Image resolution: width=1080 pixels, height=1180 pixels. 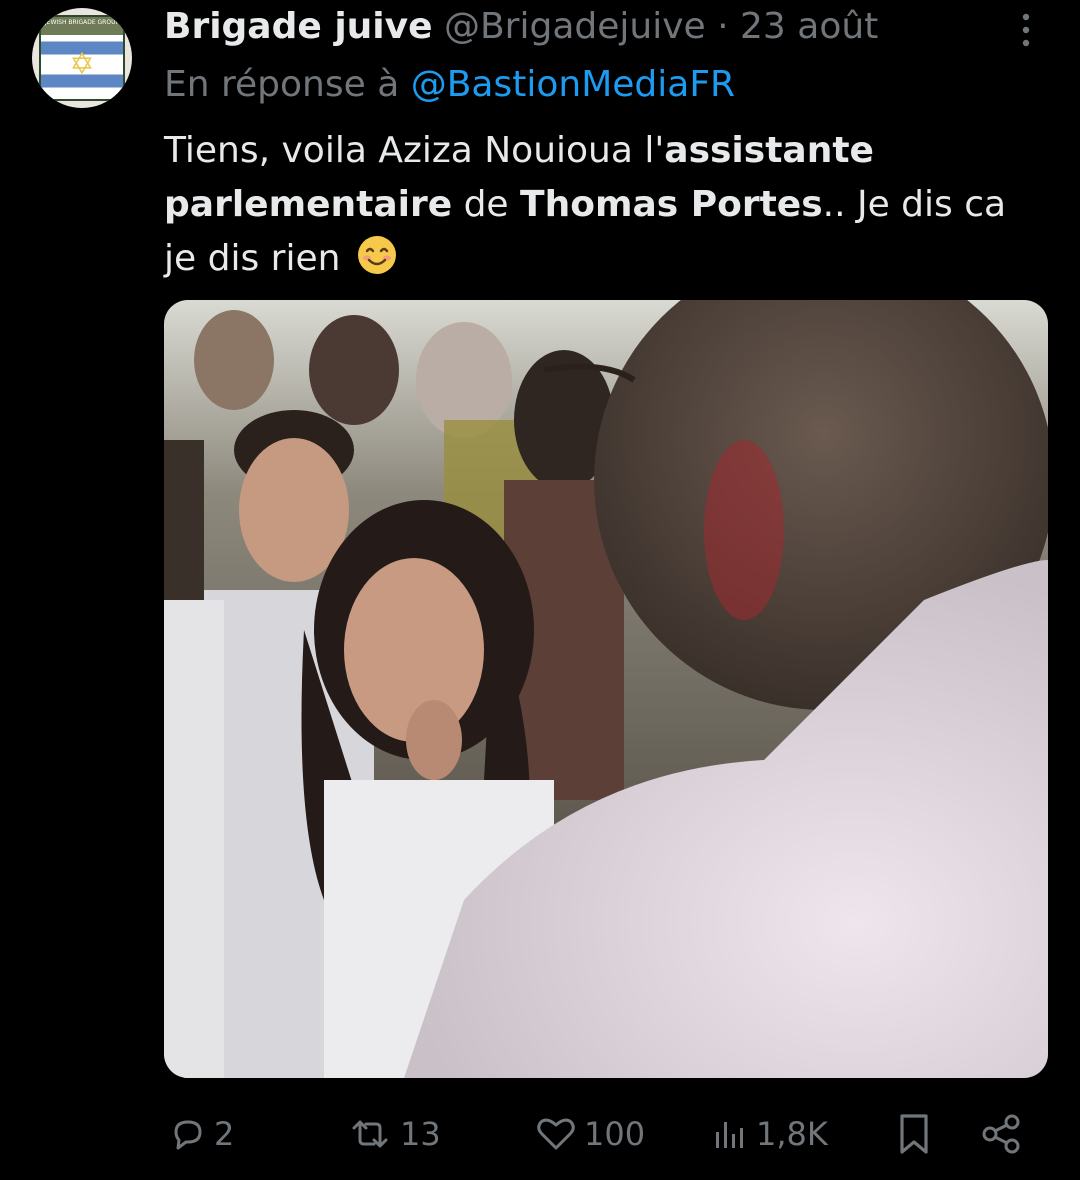 I want to click on tweet-text-bold-segment: Thomas Portes, so click(x=671, y=204).